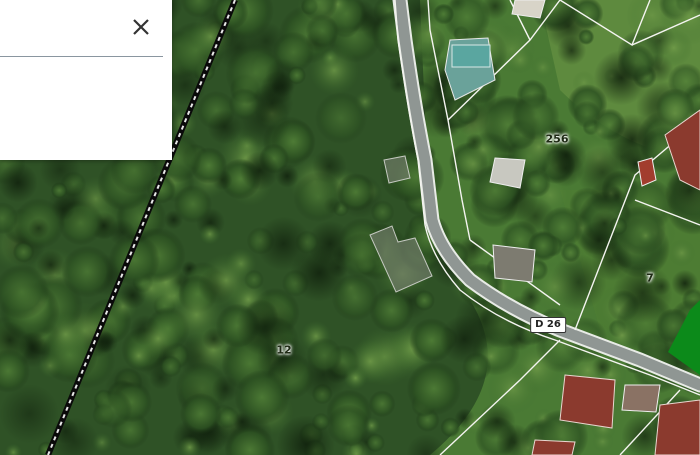 Image resolution: width=700 pixels, height=455 pixels. I want to click on parcel-number-label: 12, so click(284, 350).